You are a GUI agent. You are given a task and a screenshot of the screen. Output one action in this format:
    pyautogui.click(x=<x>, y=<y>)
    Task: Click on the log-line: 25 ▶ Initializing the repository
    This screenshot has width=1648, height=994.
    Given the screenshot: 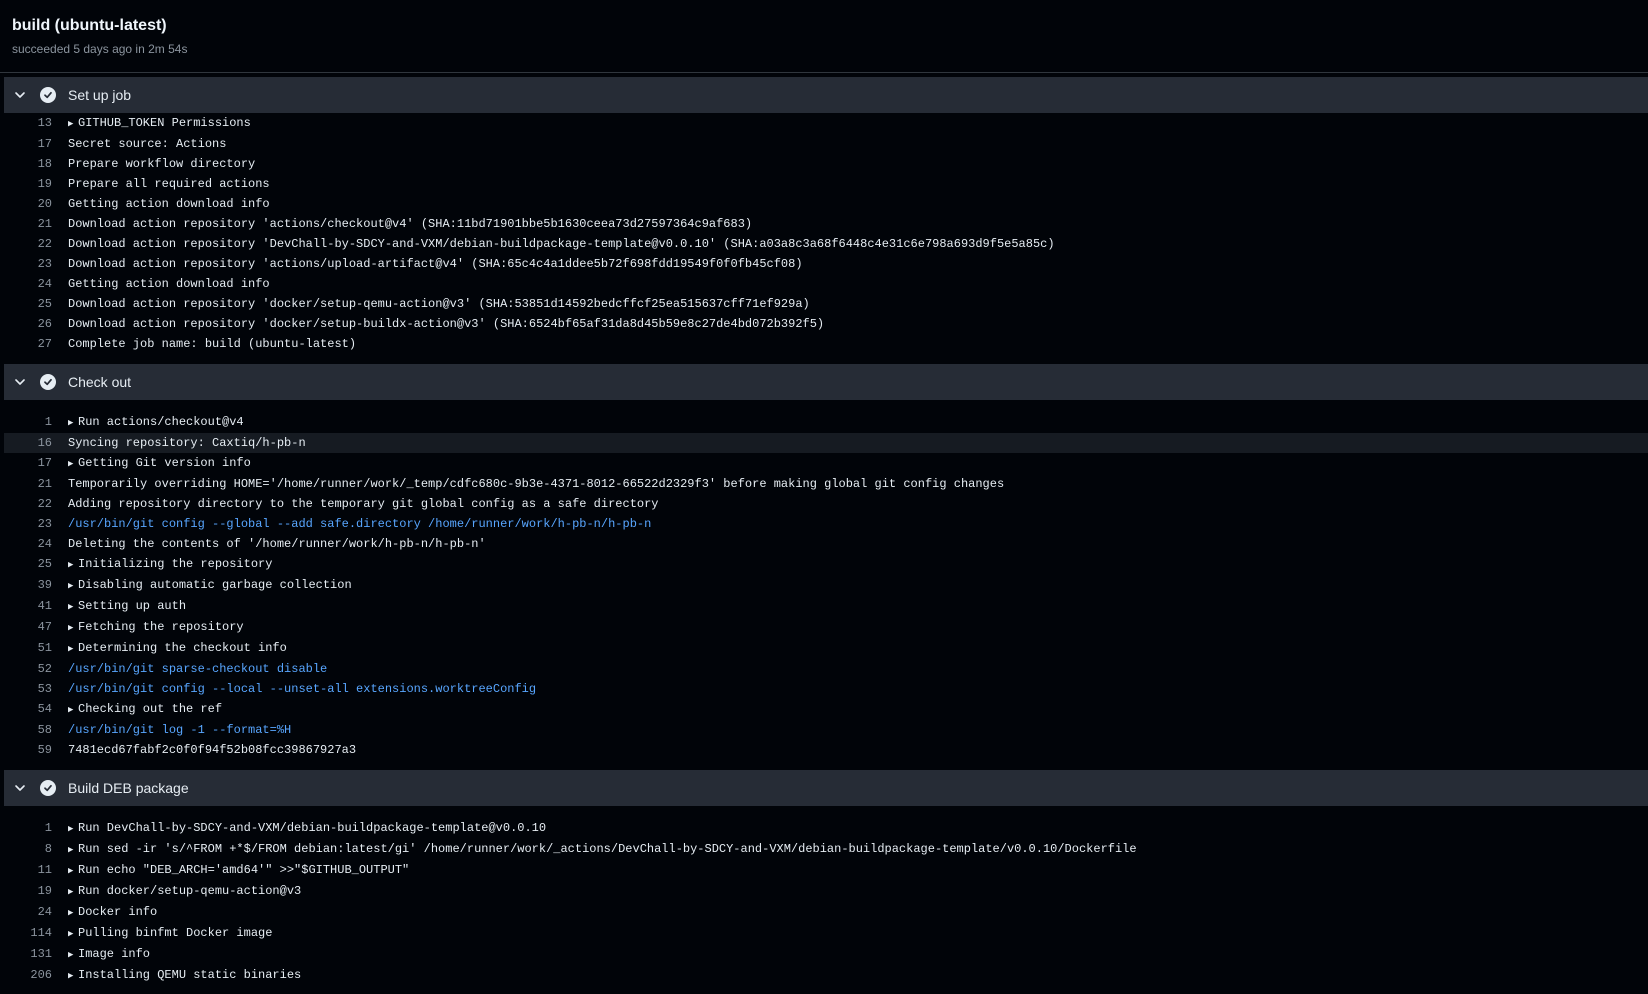 What is the action you would take?
    pyautogui.click(x=826, y=564)
    